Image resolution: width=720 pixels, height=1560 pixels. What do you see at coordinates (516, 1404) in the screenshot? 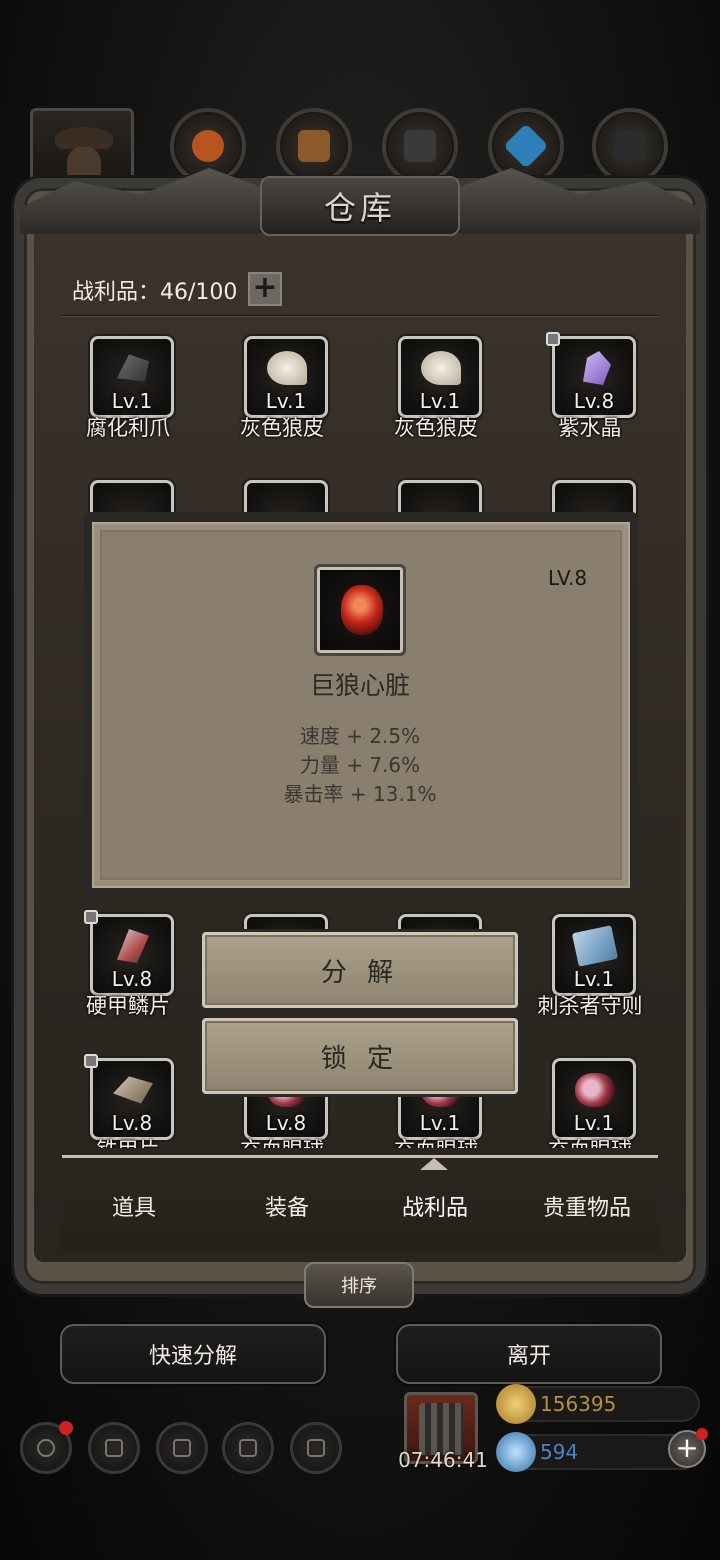
I see `gold-coin-icon` at bounding box center [516, 1404].